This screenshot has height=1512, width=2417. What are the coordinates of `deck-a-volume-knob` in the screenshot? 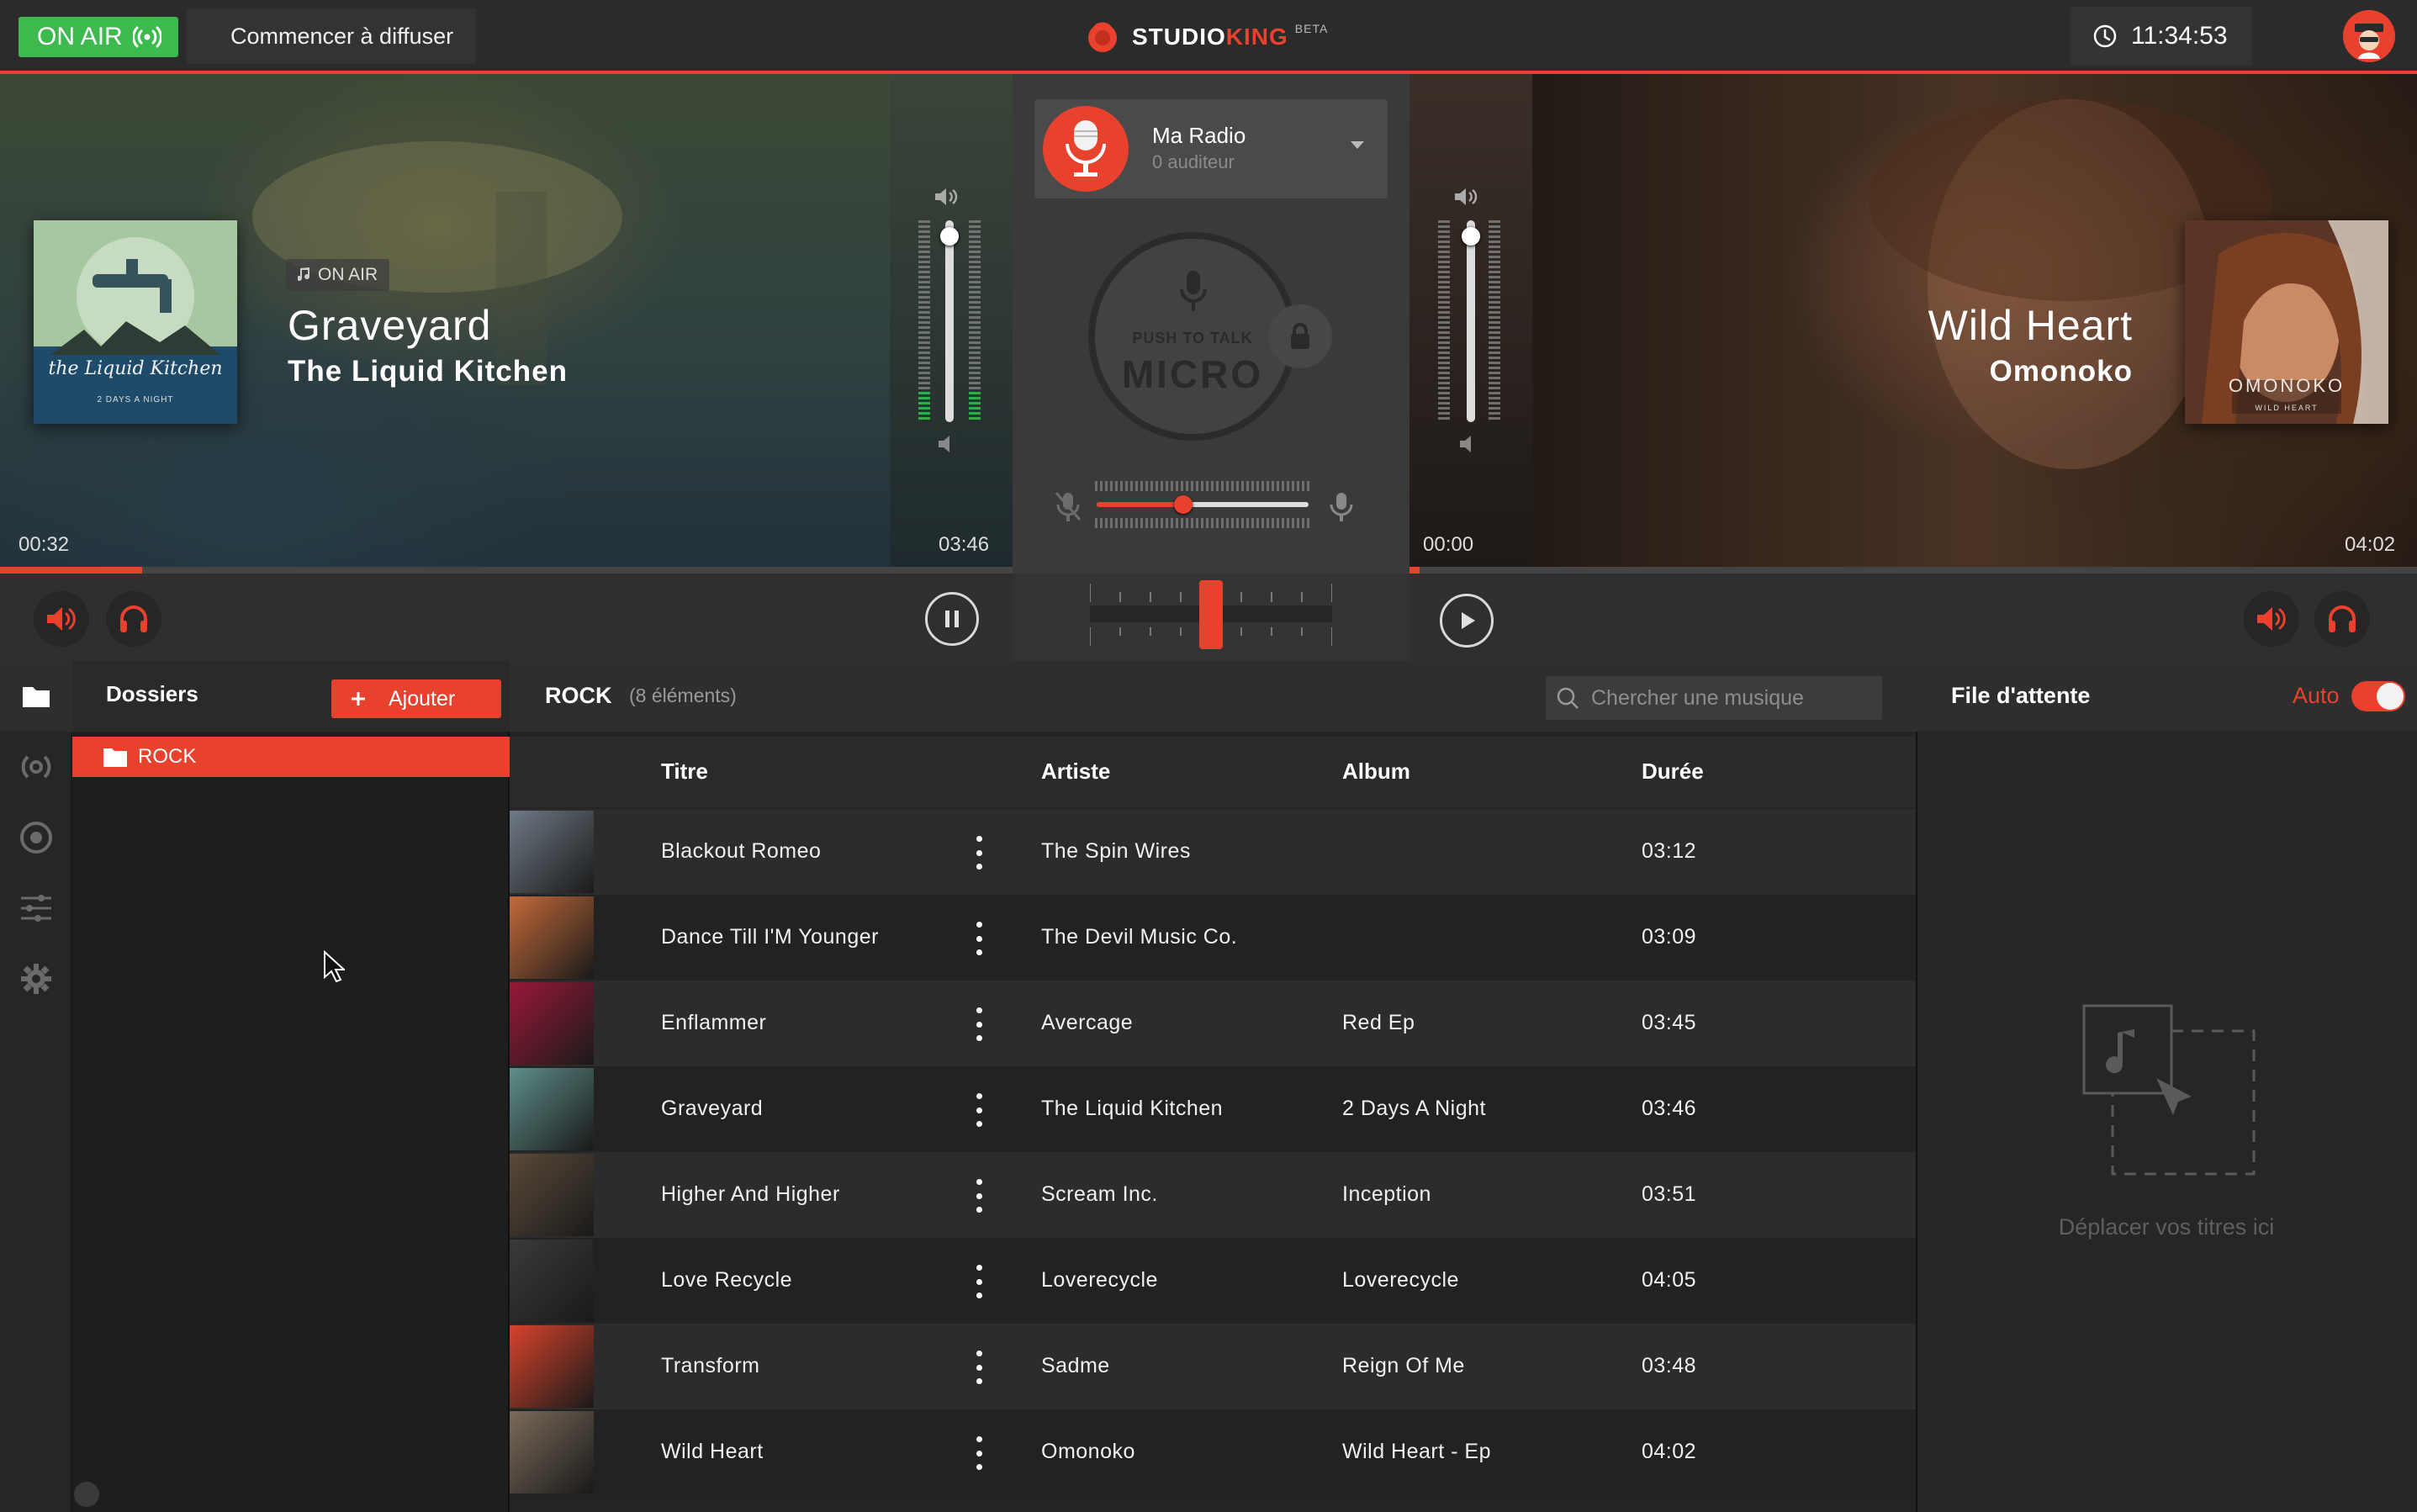 It's located at (950, 236).